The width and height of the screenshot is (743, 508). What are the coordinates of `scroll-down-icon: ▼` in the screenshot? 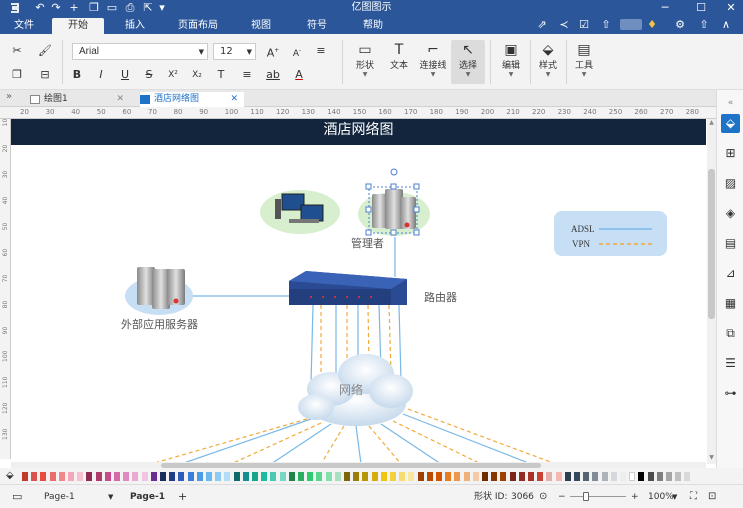 It's located at (711, 457).